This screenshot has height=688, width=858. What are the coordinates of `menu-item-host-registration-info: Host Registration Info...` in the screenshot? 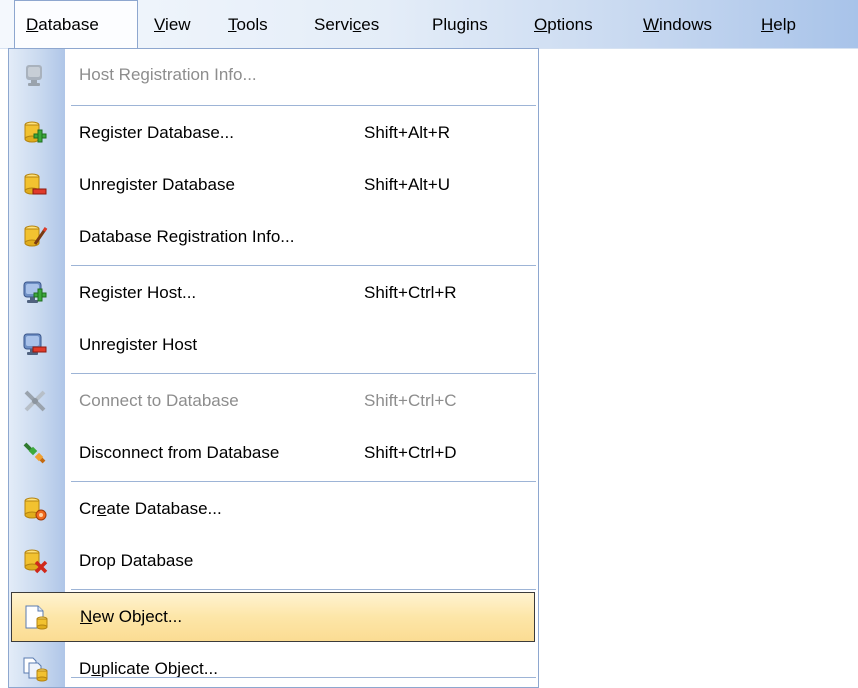 It's located at (273, 75).